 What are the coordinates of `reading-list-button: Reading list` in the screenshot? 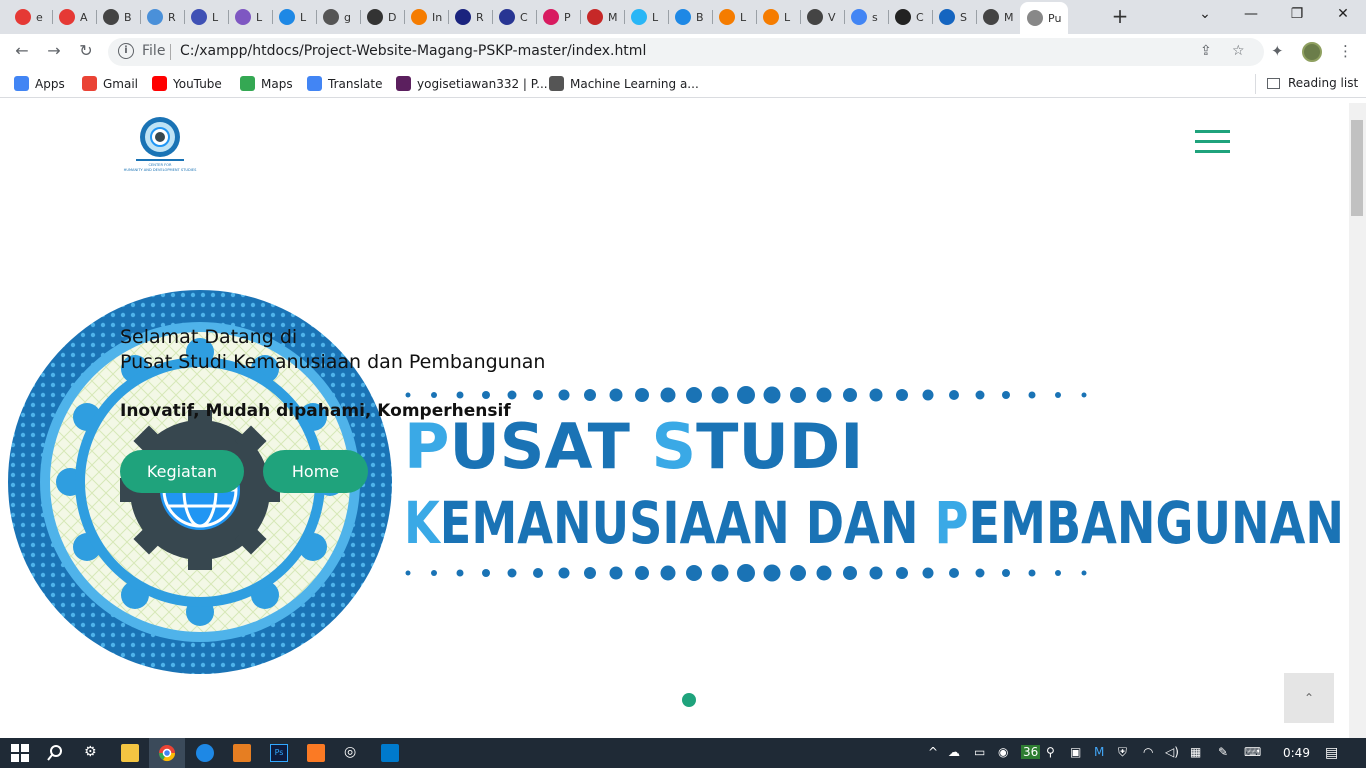 It's located at (1312, 83).